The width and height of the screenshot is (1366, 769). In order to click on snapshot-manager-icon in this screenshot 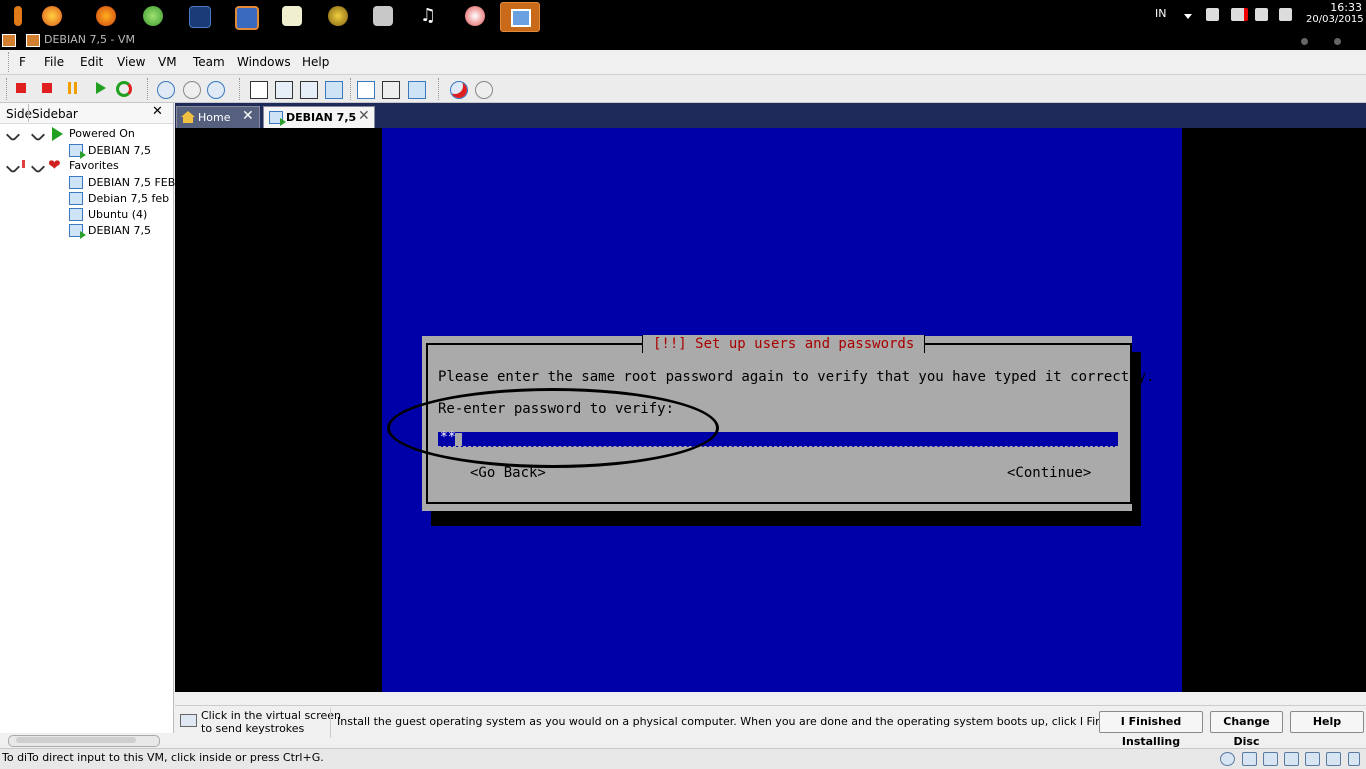, I will do `click(216, 90)`.